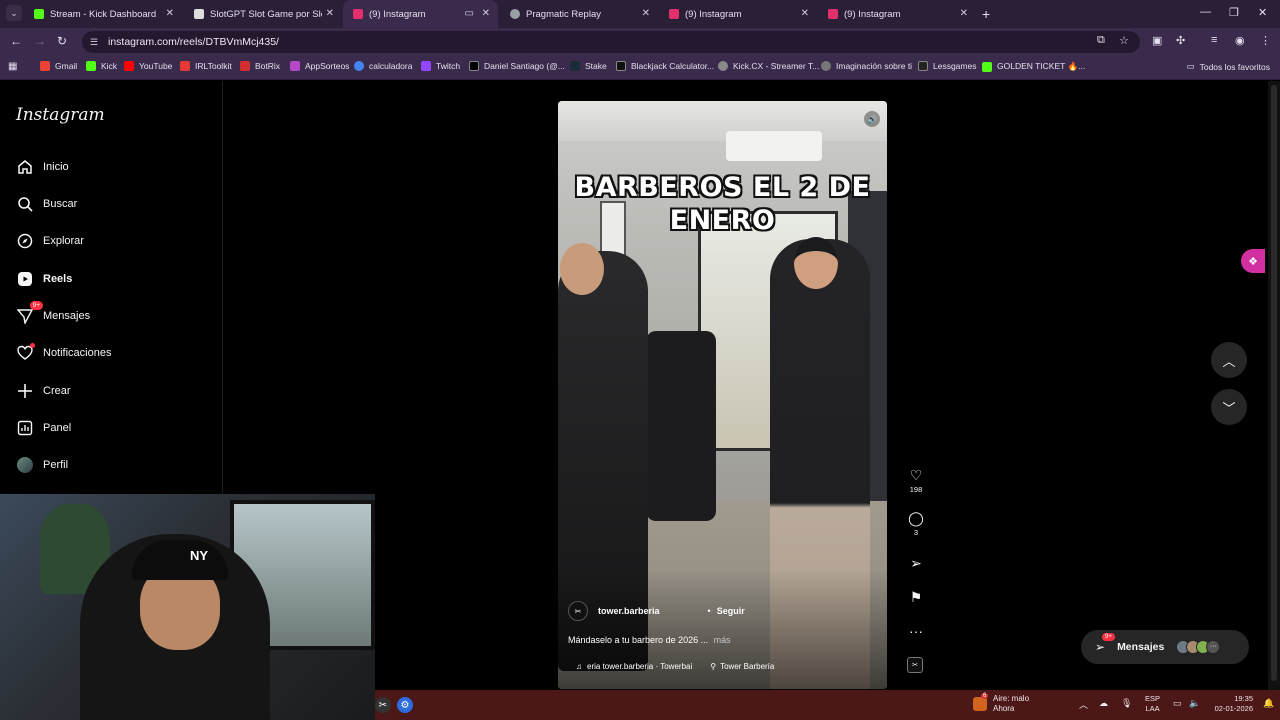 The height and width of the screenshot is (720, 1280). I want to click on taskbar-app-icon: ✂, so click(383, 705).